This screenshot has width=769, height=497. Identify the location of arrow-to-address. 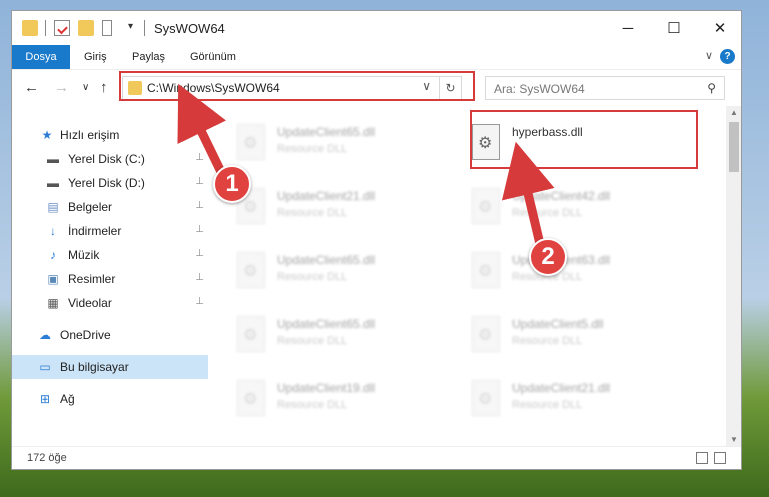
(202, 129).